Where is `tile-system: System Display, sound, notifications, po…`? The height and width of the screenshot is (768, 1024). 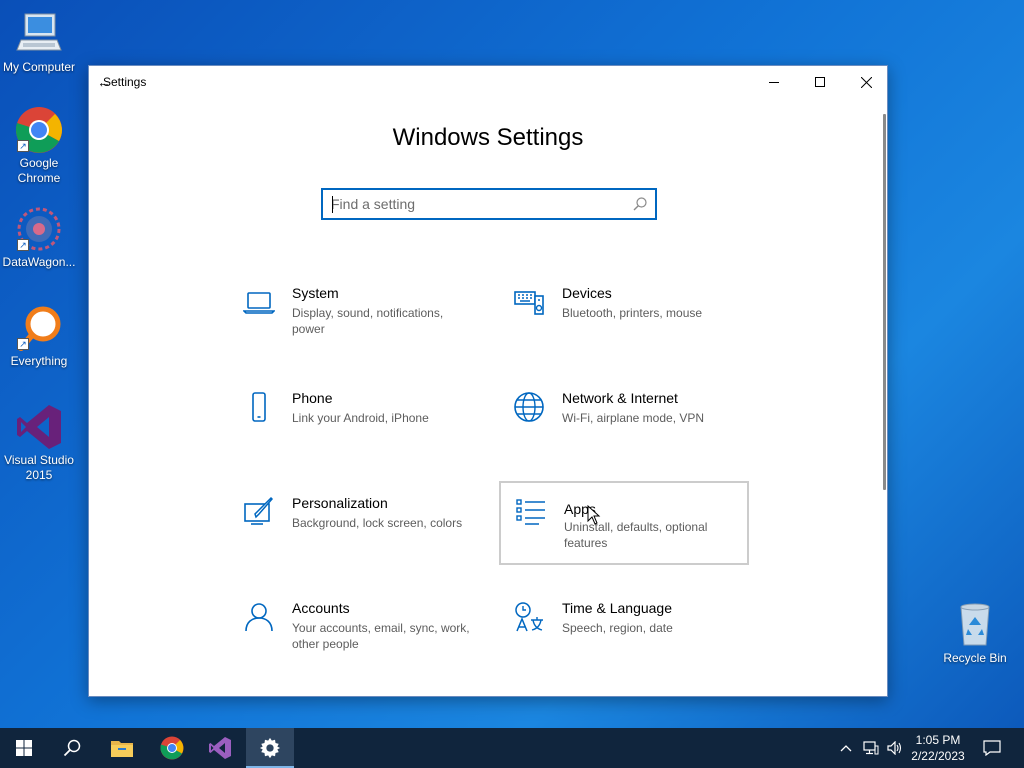
tile-system: System Display, sound, notifications, po… is located at coordinates (354, 320).